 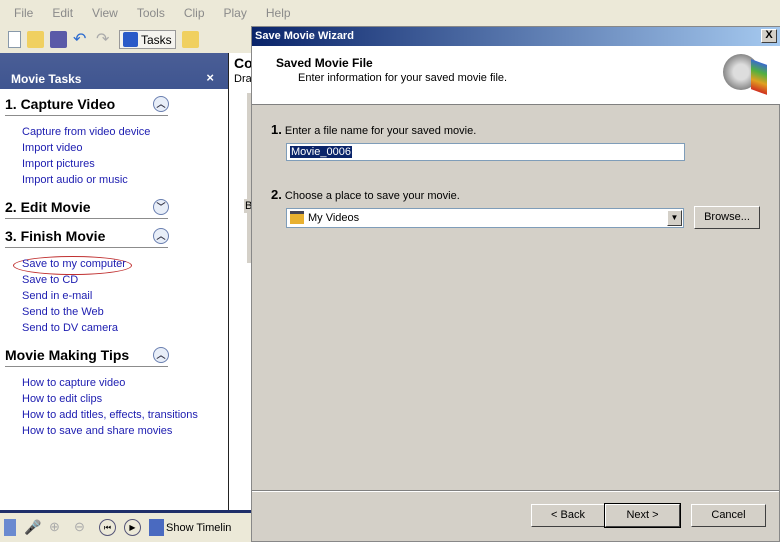 What do you see at coordinates (516, 36) in the screenshot?
I see `dialog-title-bar: Save Movie Wizard X` at bounding box center [516, 36].